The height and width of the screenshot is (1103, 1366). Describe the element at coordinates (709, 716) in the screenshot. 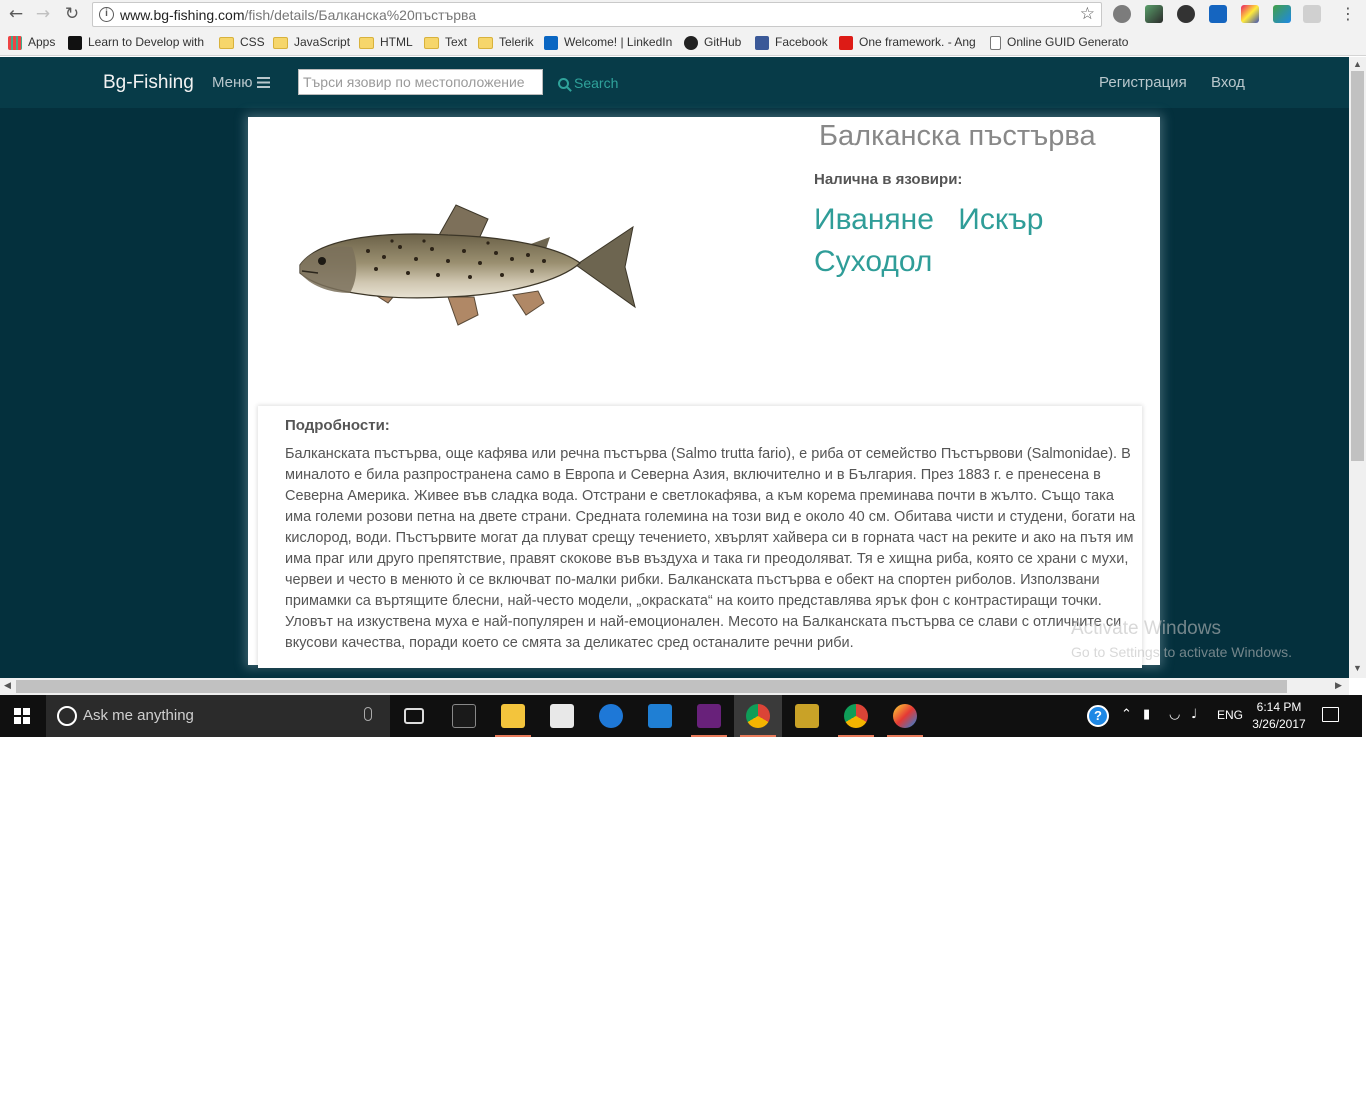

I see `taskbar-visual-studio` at that location.